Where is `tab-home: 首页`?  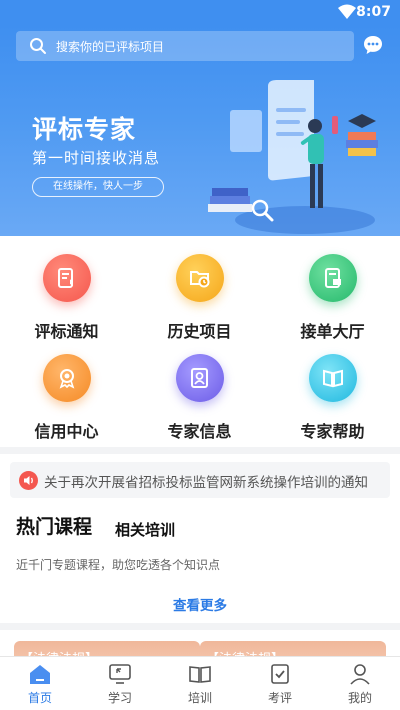
tab-home: 首页 is located at coordinates (40, 683).